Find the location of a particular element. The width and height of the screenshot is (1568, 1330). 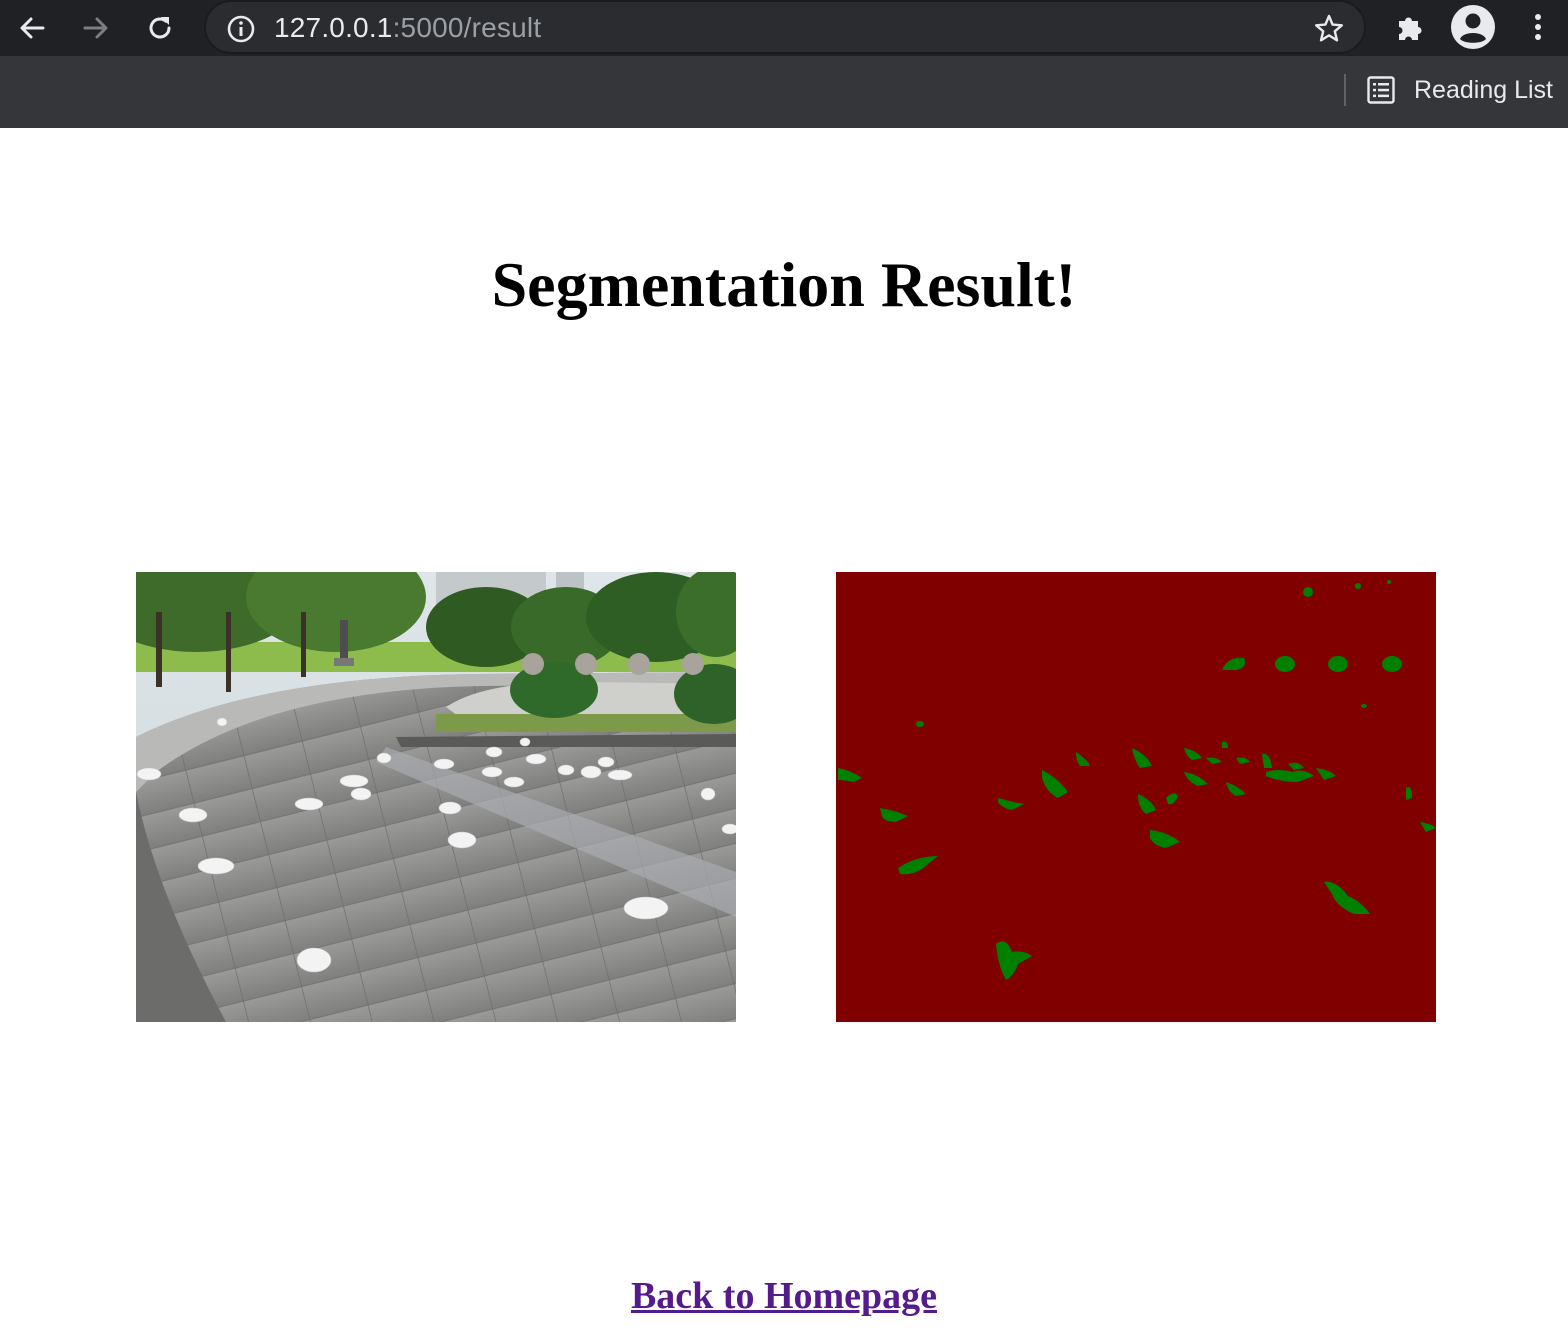

back-to-homepage-link: Back to Homepage is located at coordinates (784, 1296).